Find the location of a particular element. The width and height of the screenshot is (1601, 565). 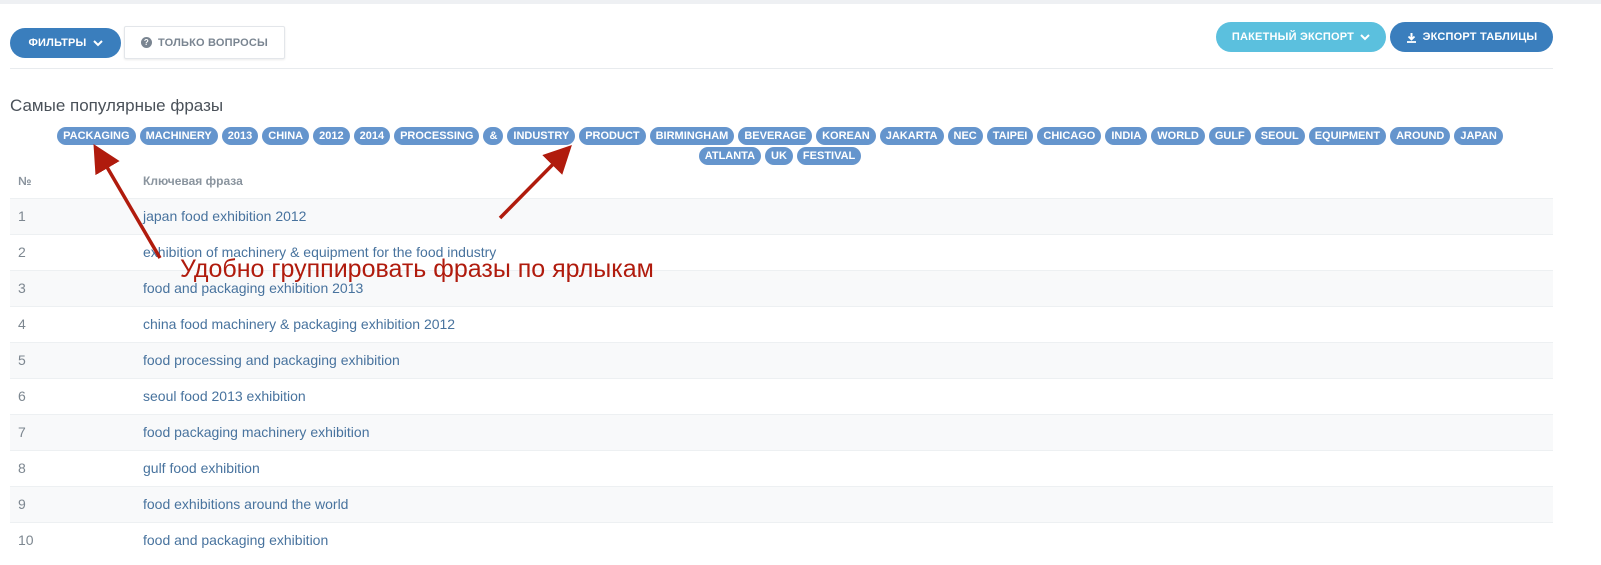

tag-china: CHINA is located at coordinates (286, 136).